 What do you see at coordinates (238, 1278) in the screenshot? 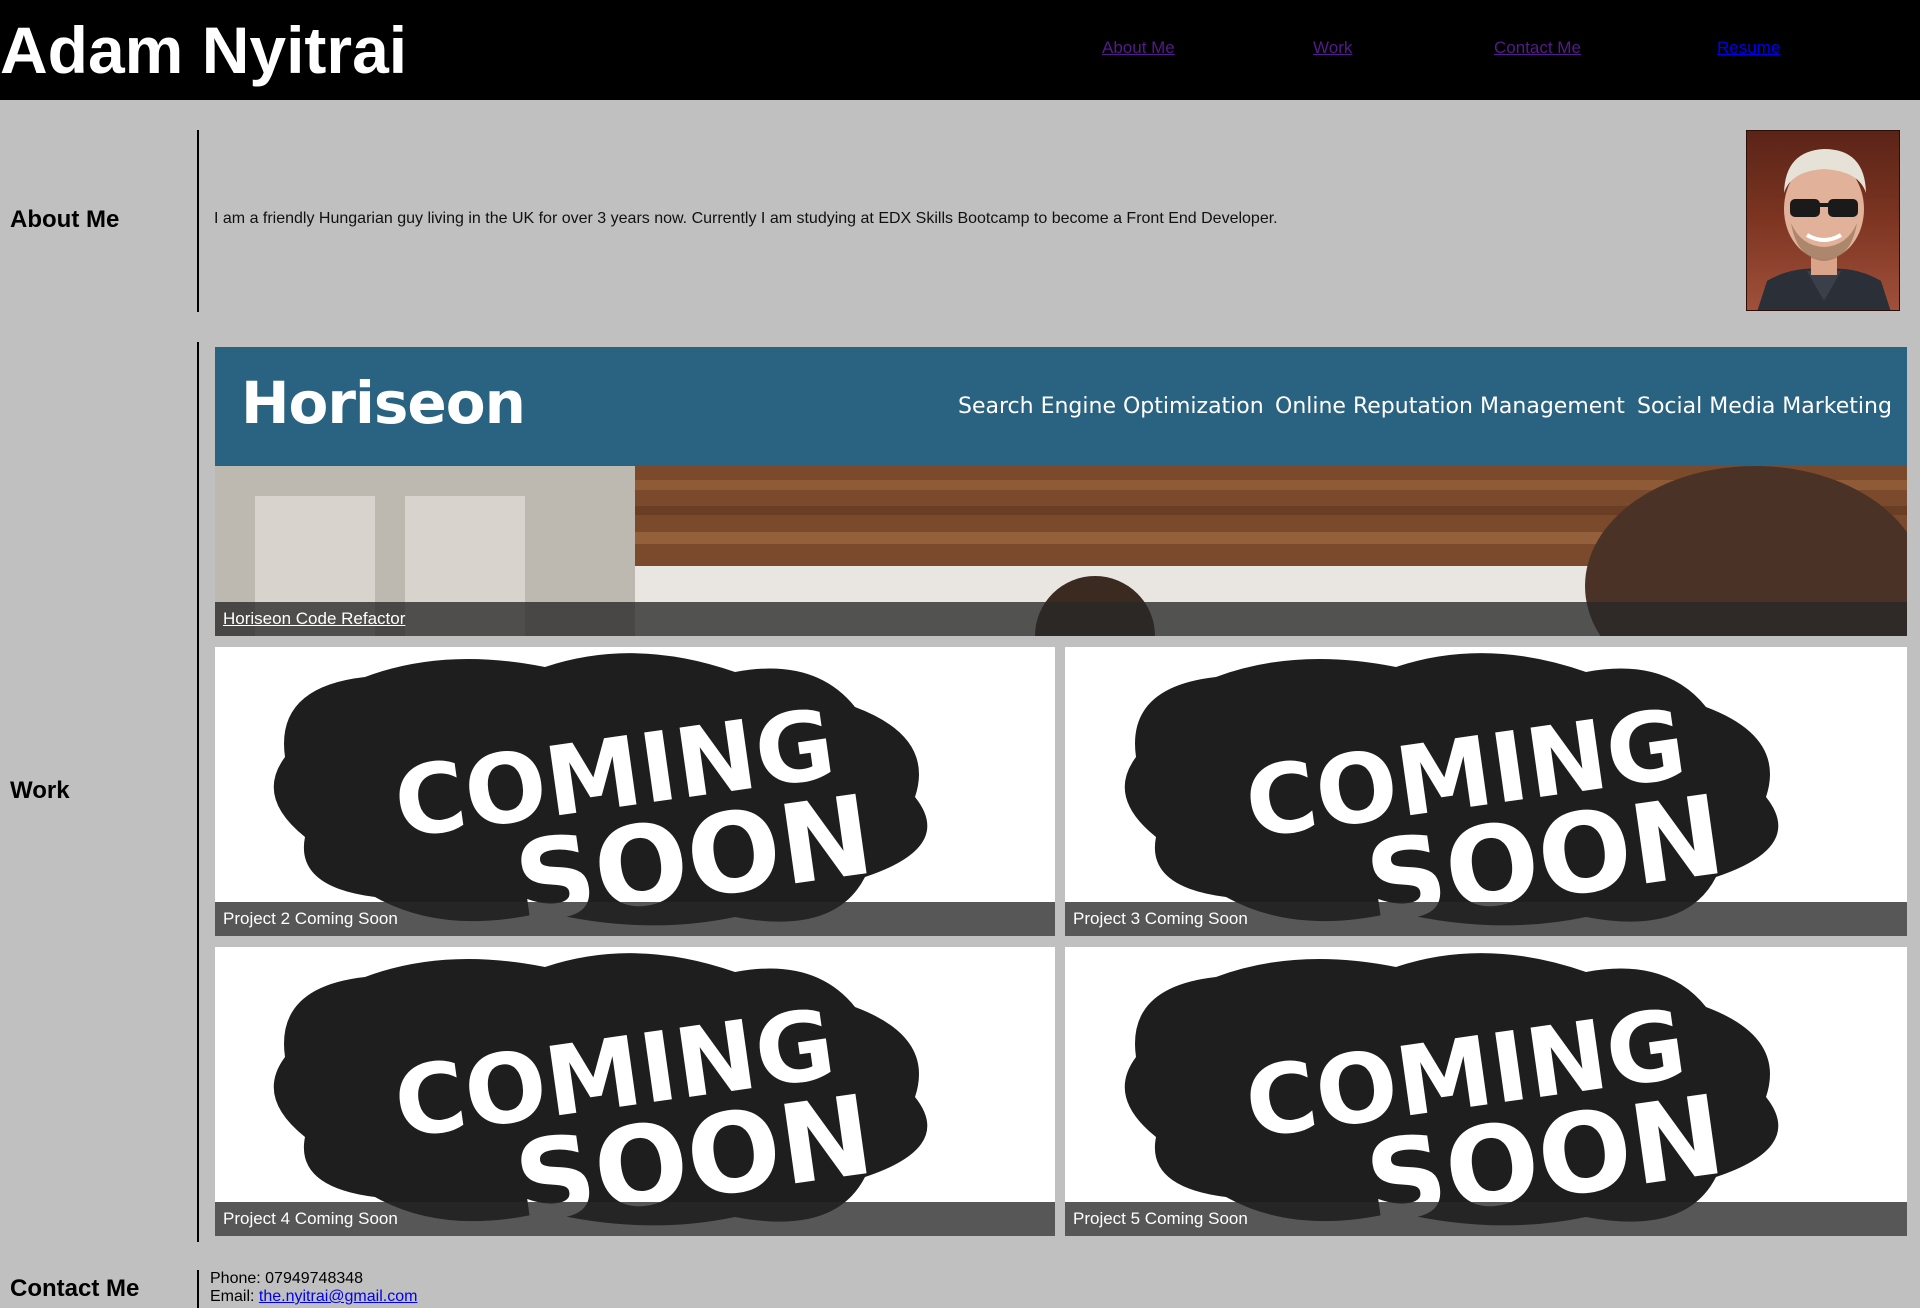
I see `phone-label: Phone:` at bounding box center [238, 1278].